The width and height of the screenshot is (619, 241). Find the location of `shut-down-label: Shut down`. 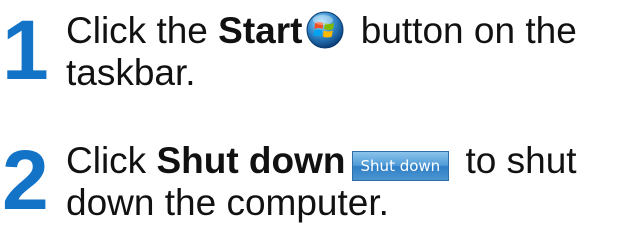

shut-down-label: Shut down is located at coordinates (251, 160).